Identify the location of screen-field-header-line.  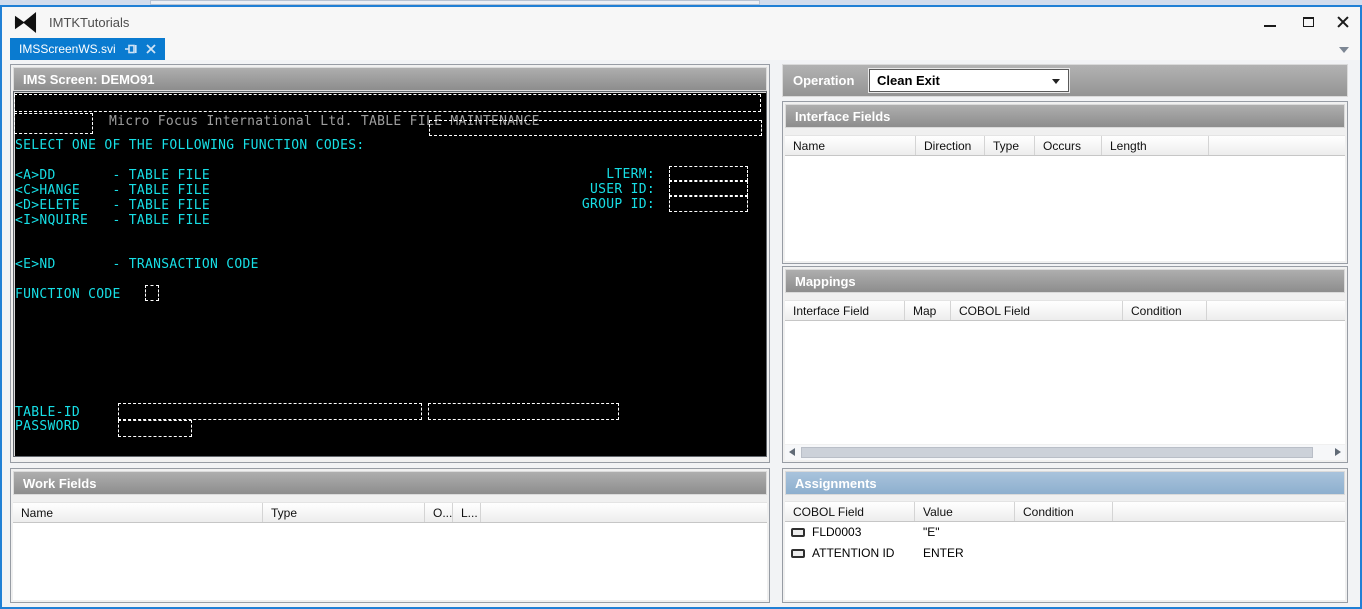
(387, 103).